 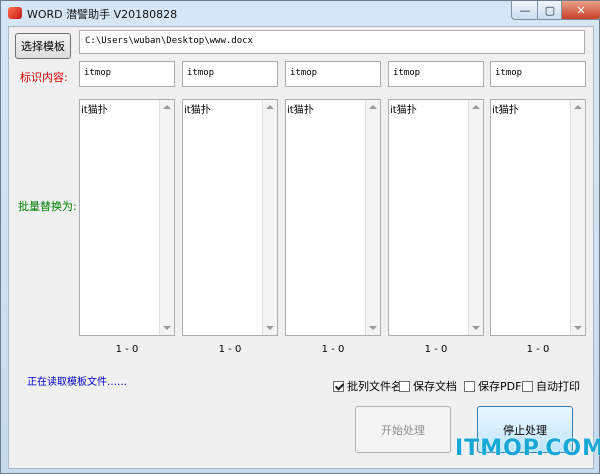 What do you see at coordinates (230, 217) in the screenshot?
I see `replacement-list-2: it猫扑` at bounding box center [230, 217].